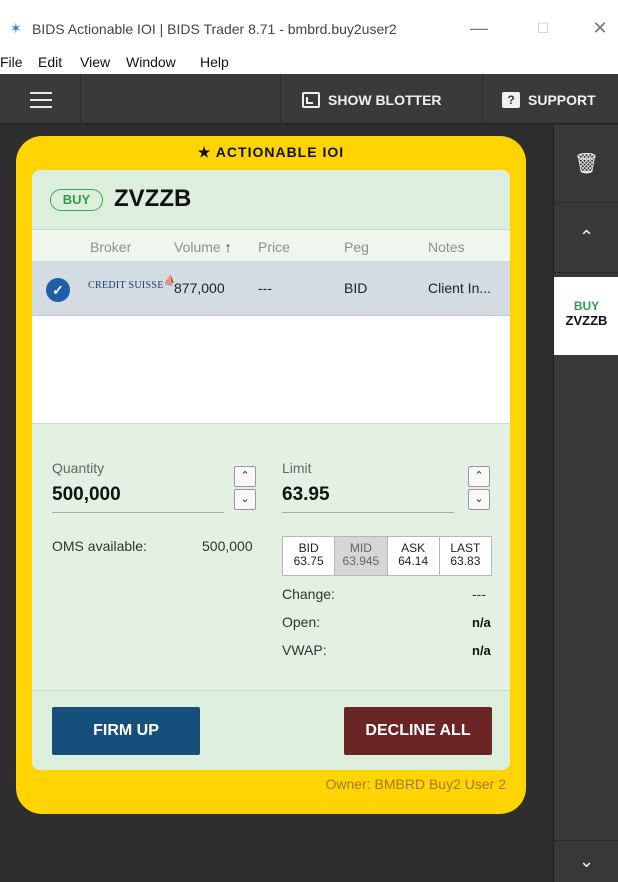  I want to click on limit-underline, so click(368, 512).